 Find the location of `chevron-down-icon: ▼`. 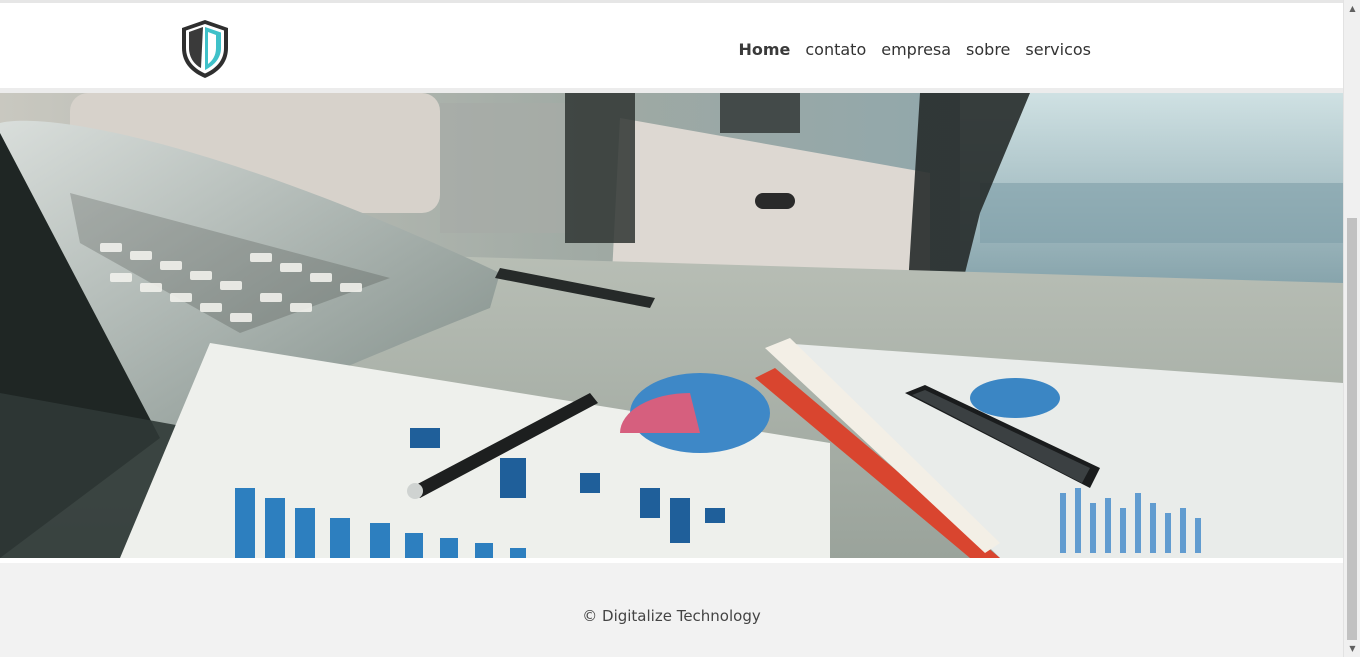

chevron-down-icon: ▼ is located at coordinates (1352, 648).